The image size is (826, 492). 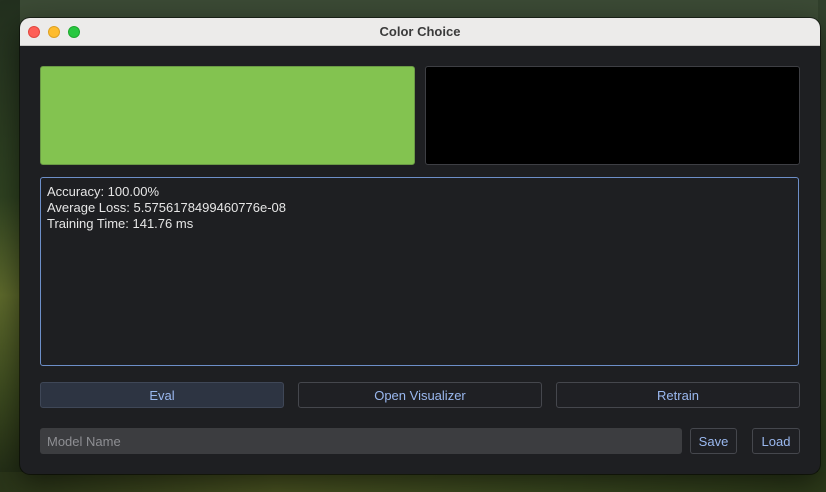 What do you see at coordinates (776, 441) in the screenshot?
I see `load-button: Load` at bounding box center [776, 441].